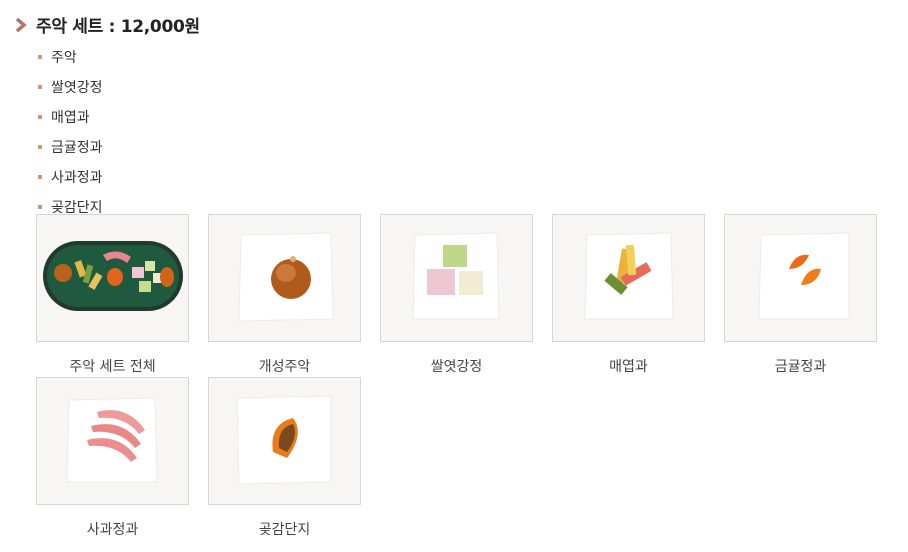 Image resolution: width=908 pixels, height=552 pixels. Describe the element at coordinates (112, 441) in the screenshot. I see `apple-jeonggwa-image` at that location.